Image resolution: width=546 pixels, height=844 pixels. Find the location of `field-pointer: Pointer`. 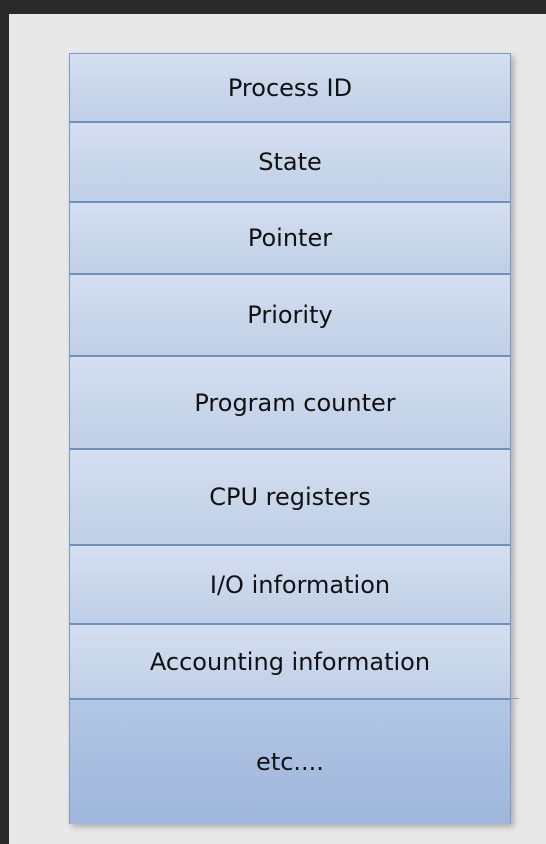

field-pointer: Pointer is located at coordinates (290, 239).